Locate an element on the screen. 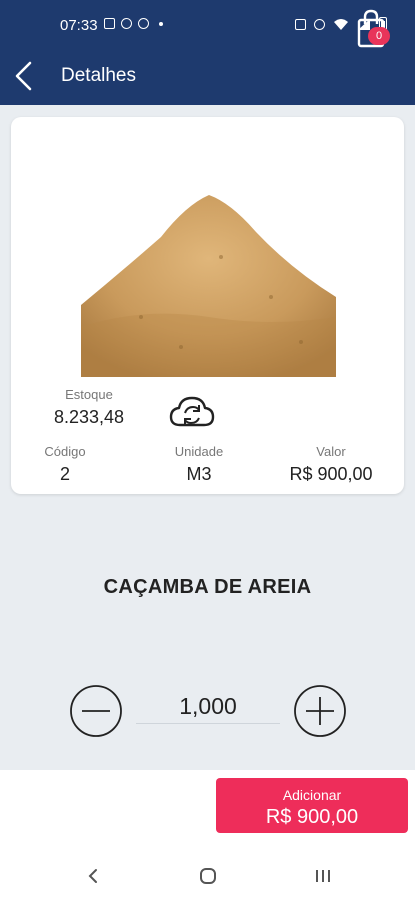 The image size is (415, 900). add-to-cart-button: Adicionar R$ 900,00 is located at coordinates (312, 805).